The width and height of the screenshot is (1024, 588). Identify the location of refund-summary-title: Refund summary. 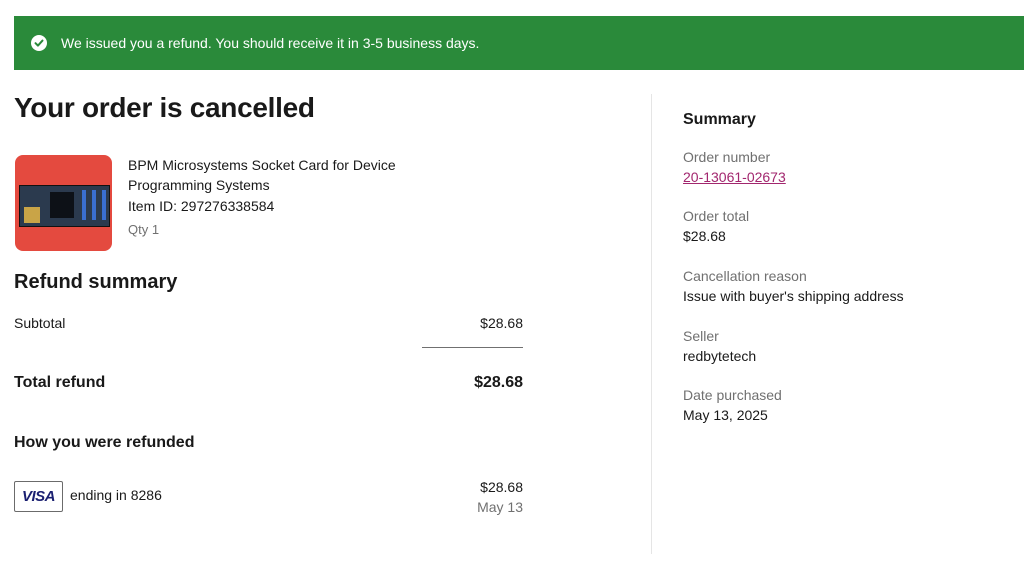
(96, 282).